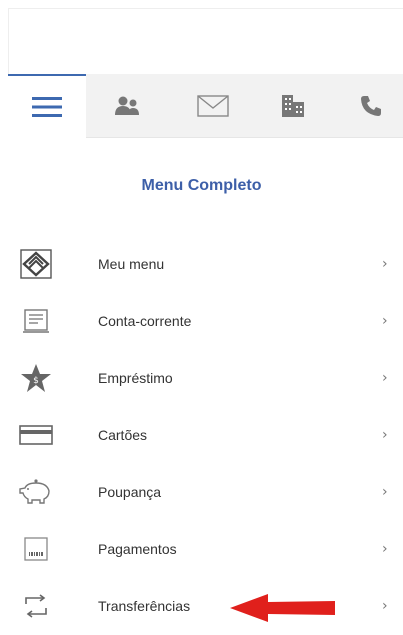 This screenshot has width=403, height=635. Describe the element at coordinates (131, 264) in the screenshot. I see `menu-item-label: Meu menu` at that location.